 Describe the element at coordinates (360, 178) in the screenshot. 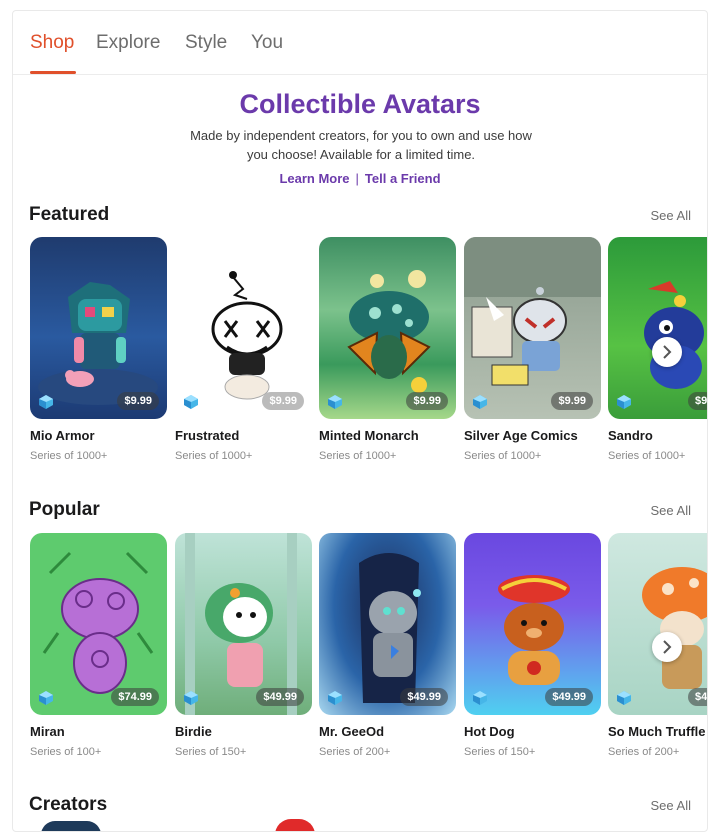

I see `hero-links: Learn More | Tell a Friend` at that location.